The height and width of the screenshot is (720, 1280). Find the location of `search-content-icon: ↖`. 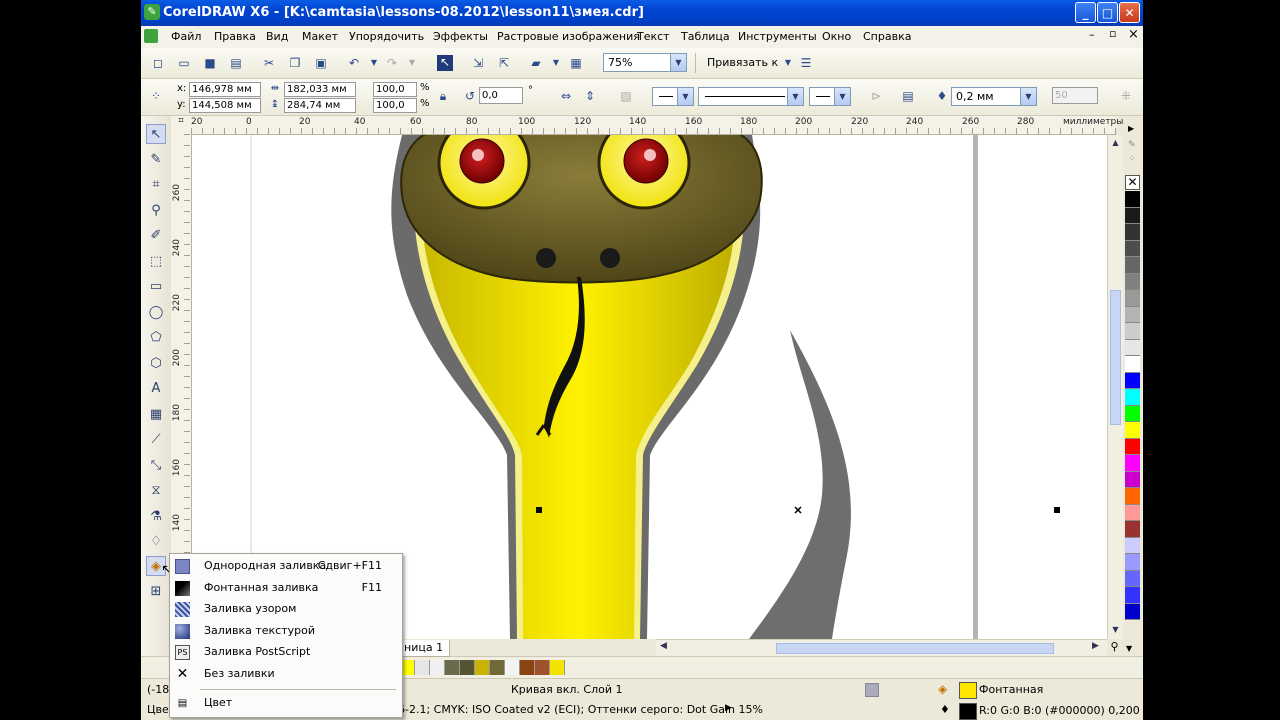

search-content-icon: ↖ is located at coordinates (445, 63).